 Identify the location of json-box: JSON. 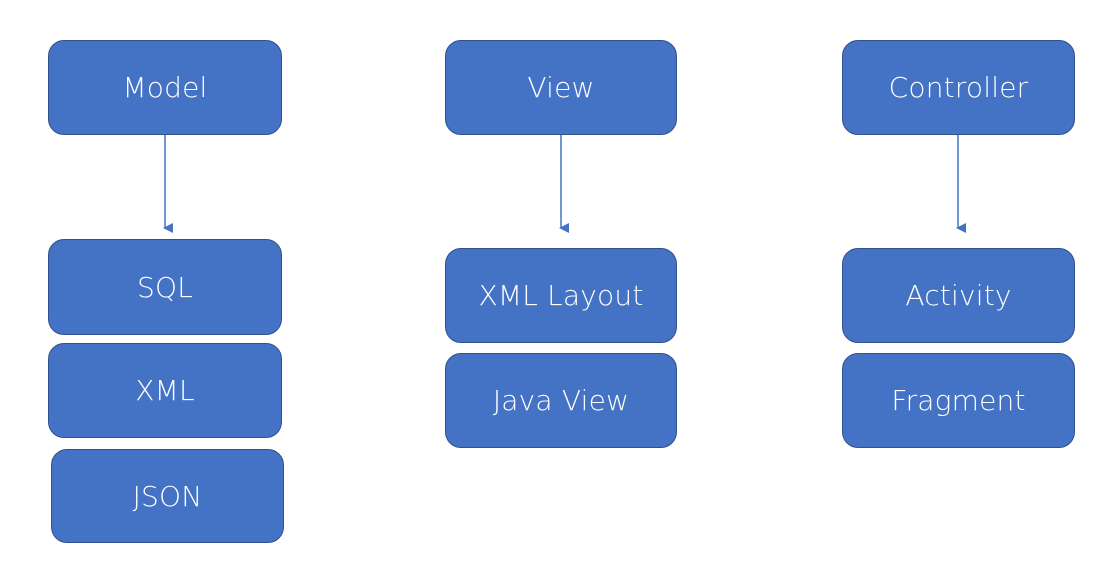
(167, 496).